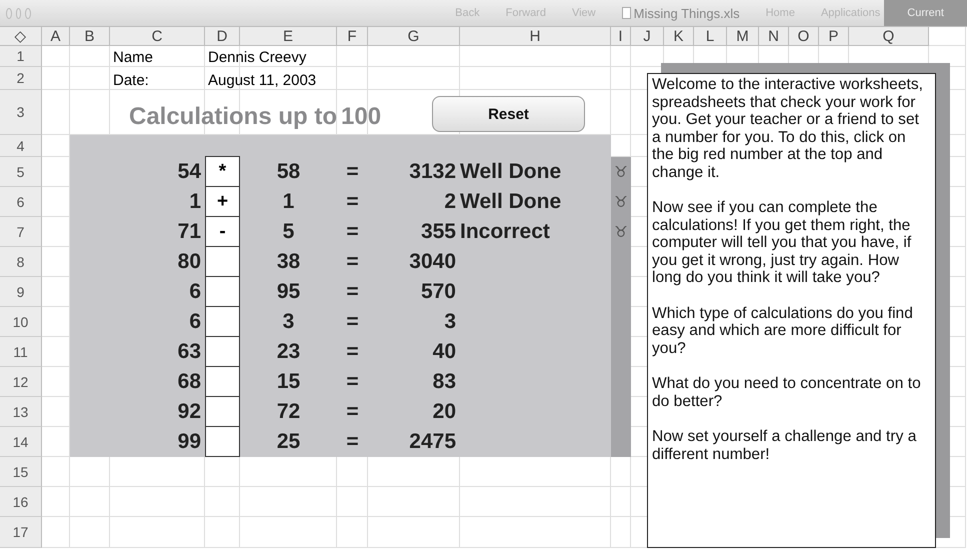 The height and width of the screenshot is (549, 967). I want to click on row-header: 5, so click(21, 172).